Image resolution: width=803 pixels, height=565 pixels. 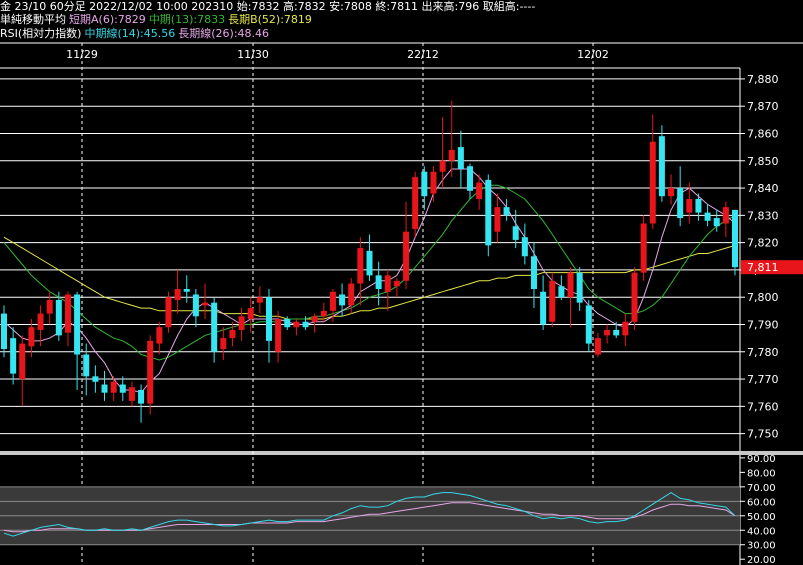 What do you see at coordinates (763, 434) in the screenshot?
I see `price-tick-label: 7,750` at bounding box center [763, 434].